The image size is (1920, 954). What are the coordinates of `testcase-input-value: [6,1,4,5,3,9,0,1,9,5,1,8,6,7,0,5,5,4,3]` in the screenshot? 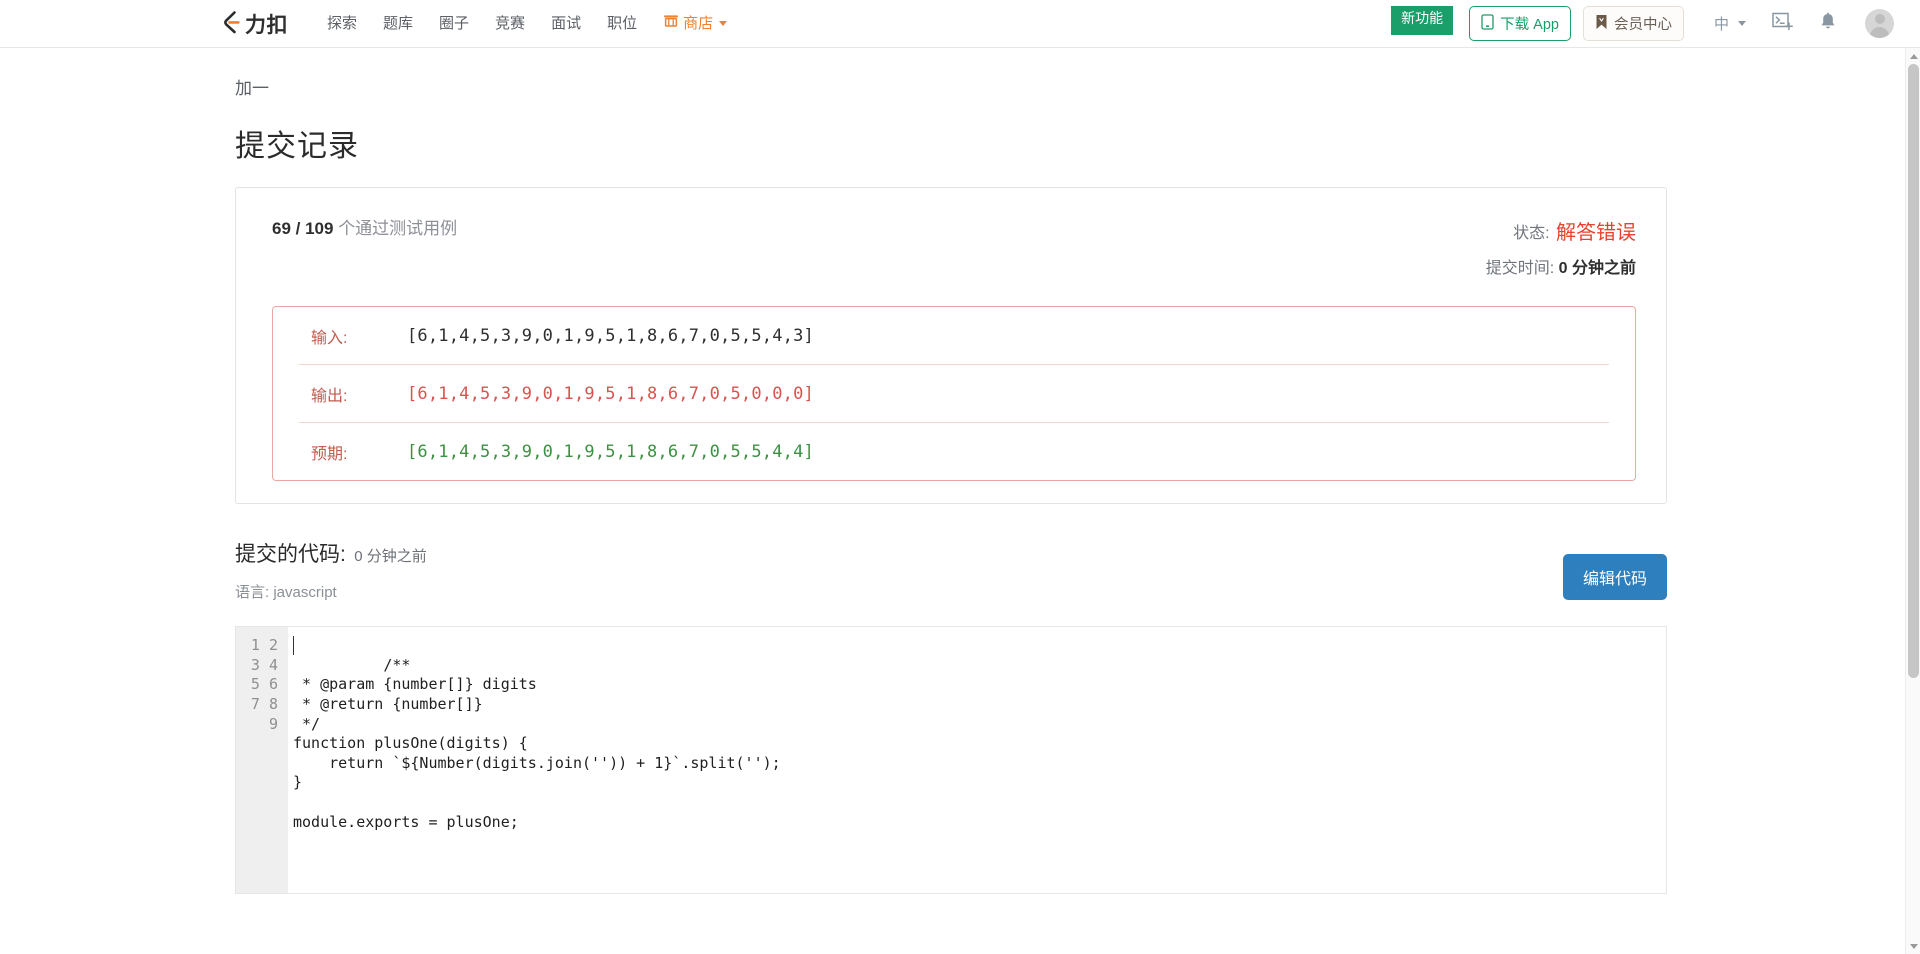 It's located at (610, 336).